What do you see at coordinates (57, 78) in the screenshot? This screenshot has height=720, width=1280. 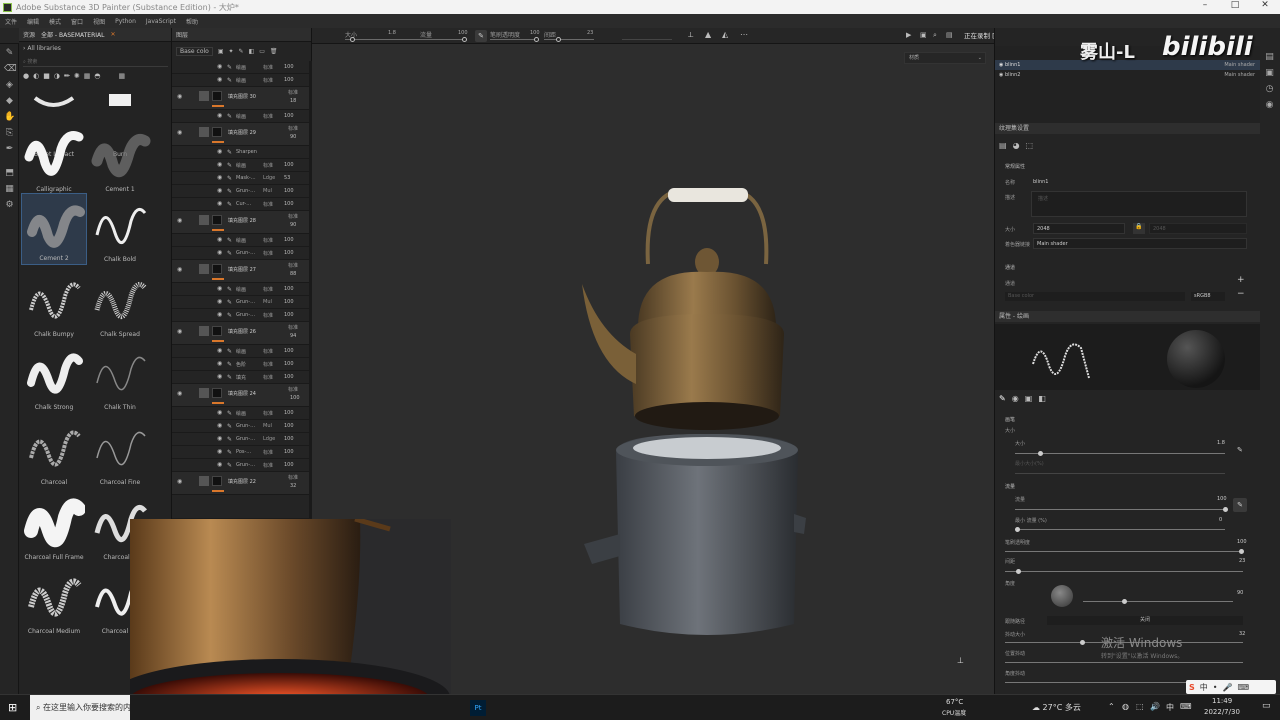 I see `filter-mask-icon: ◑` at bounding box center [57, 78].